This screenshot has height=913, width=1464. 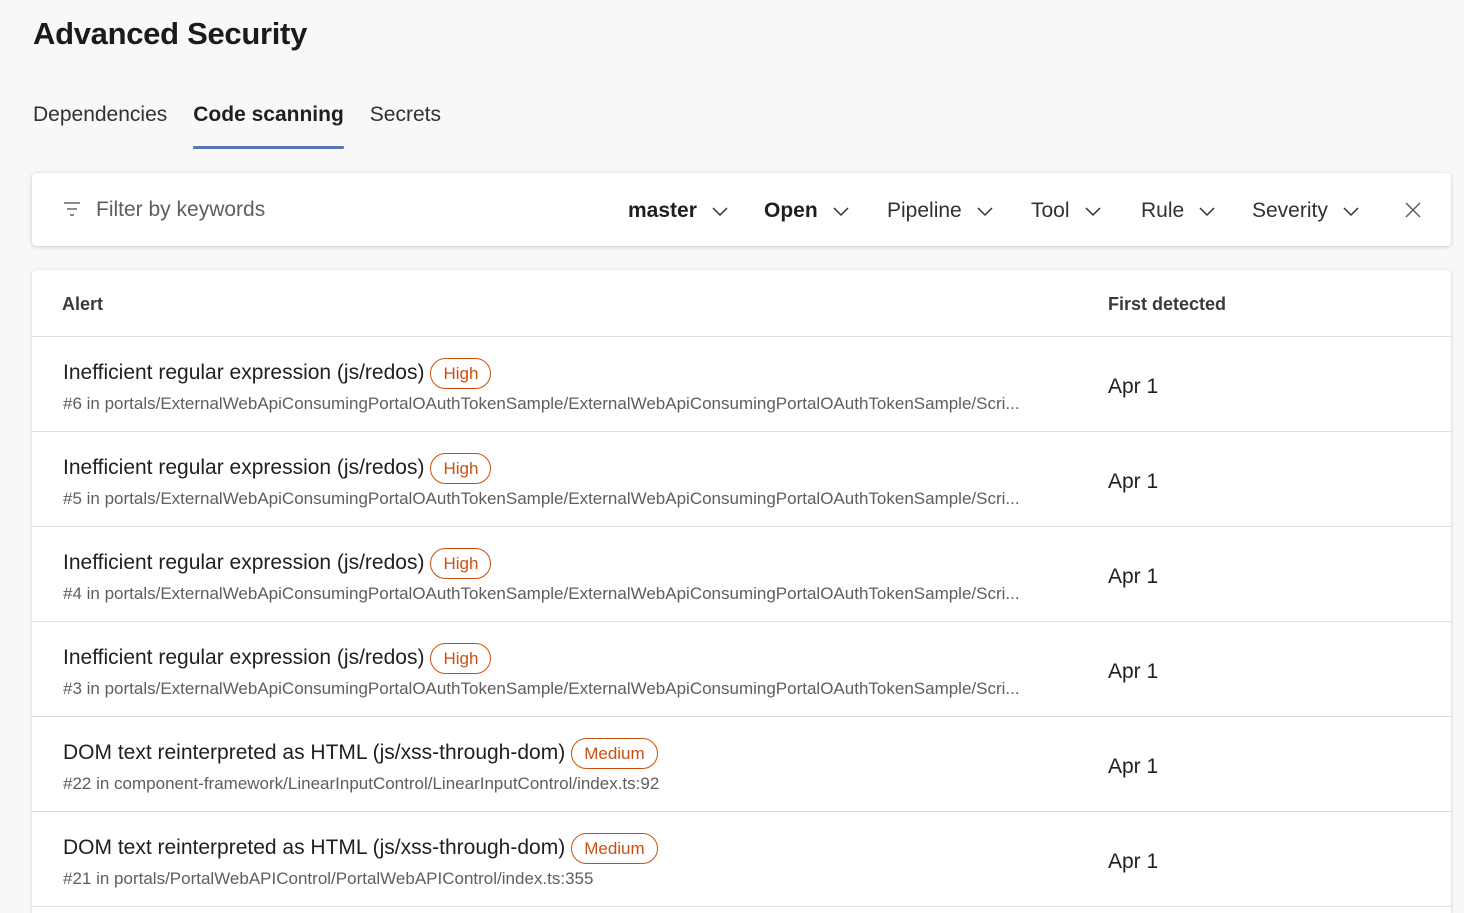 What do you see at coordinates (1163, 210) in the screenshot?
I see `rule-dropdown-label: Rule` at bounding box center [1163, 210].